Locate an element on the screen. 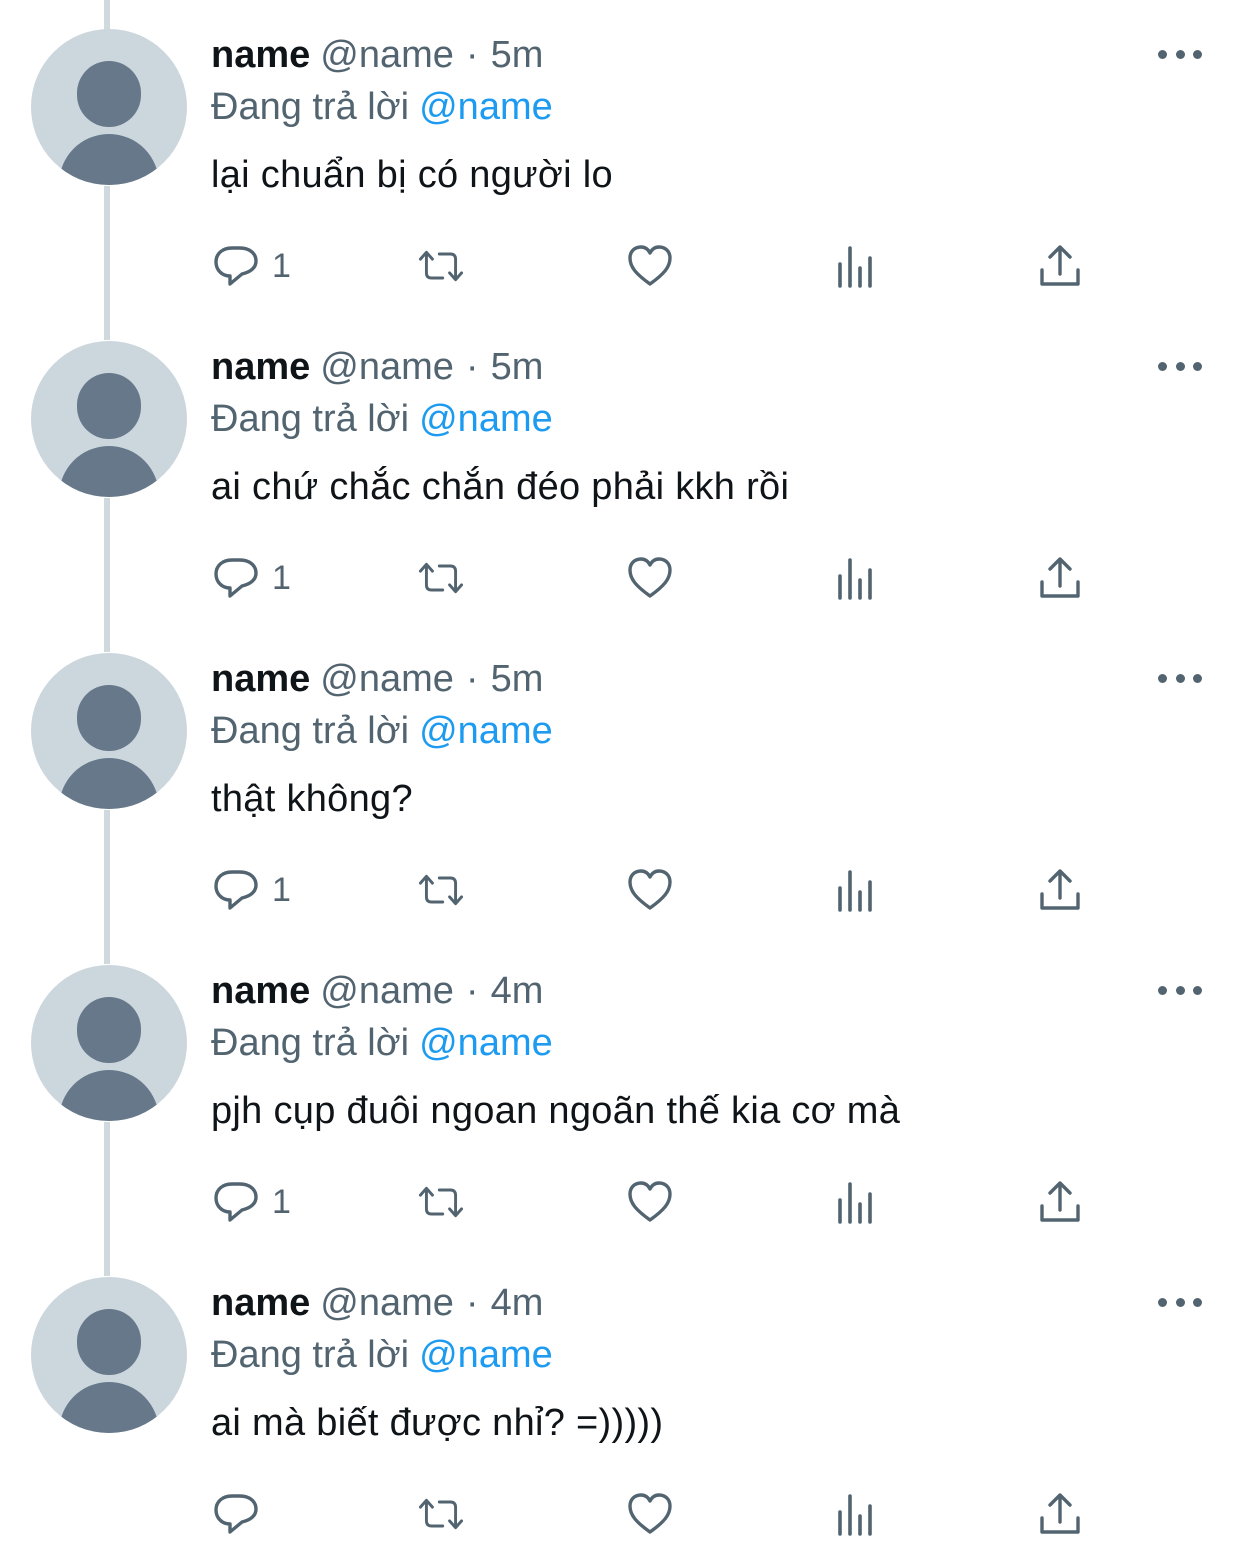 The height and width of the screenshot is (1560, 1242). action-bar is located at coordinates (621, 1514).